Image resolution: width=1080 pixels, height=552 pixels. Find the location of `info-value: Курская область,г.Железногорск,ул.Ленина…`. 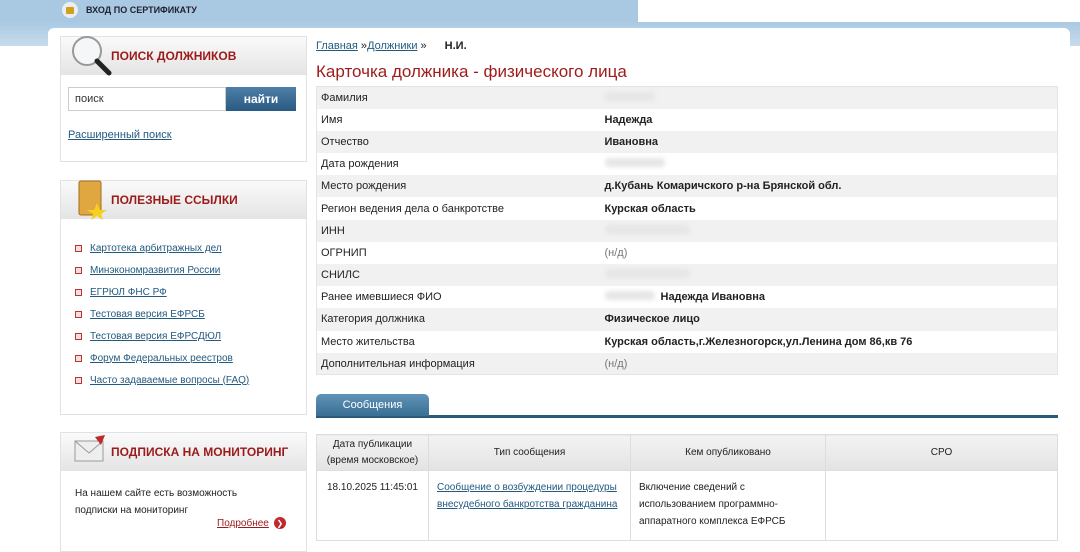

info-value: Курская область,г.Железногорск,ул.Ленина… is located at coordinates (828, 342).